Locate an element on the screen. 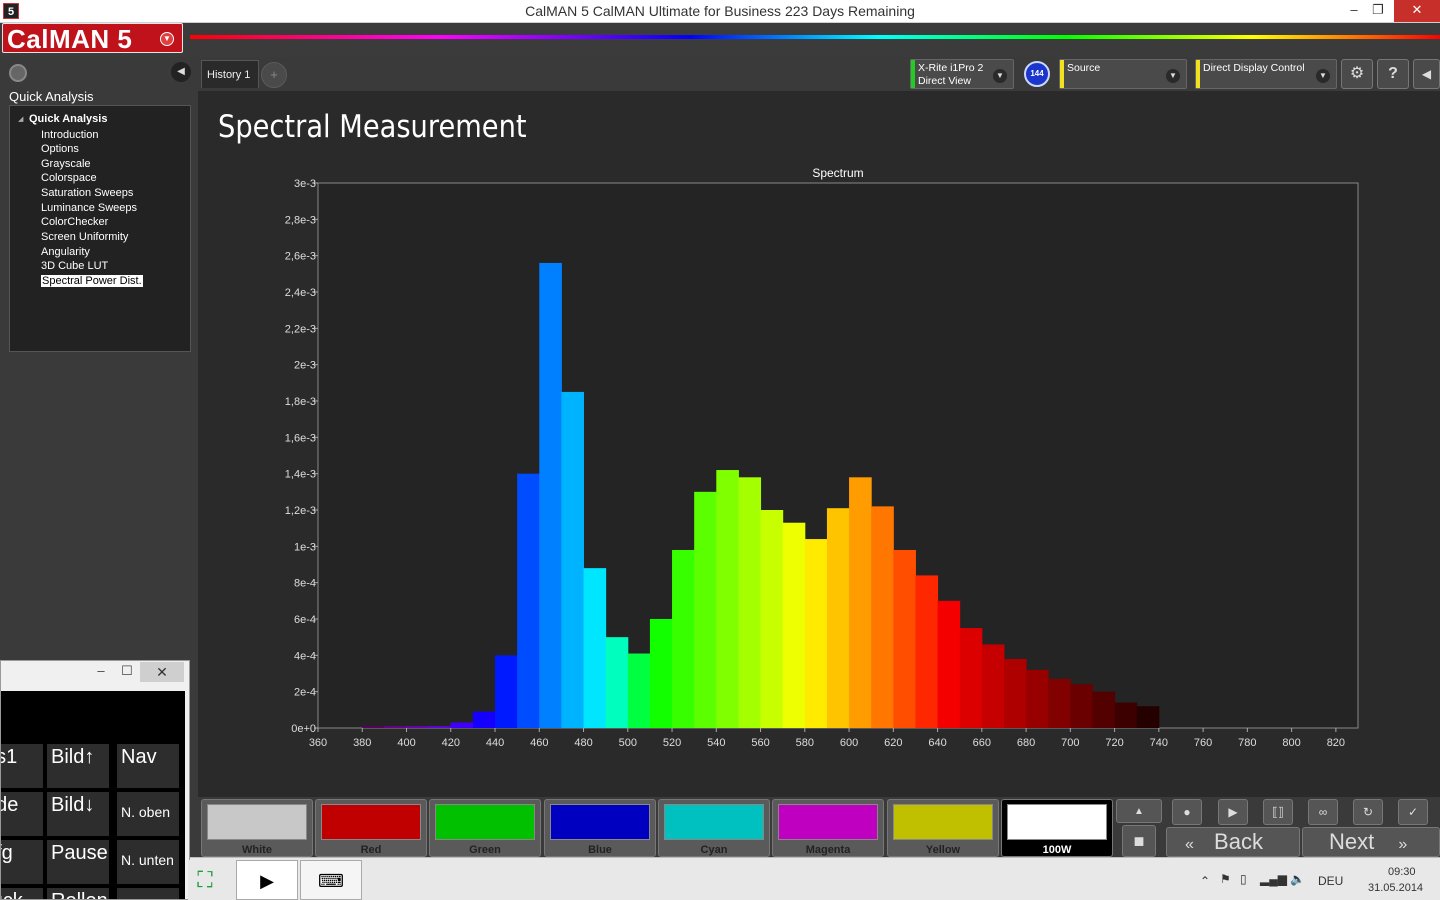  device-icon: ▯ is located at coordinates (1243, 879).